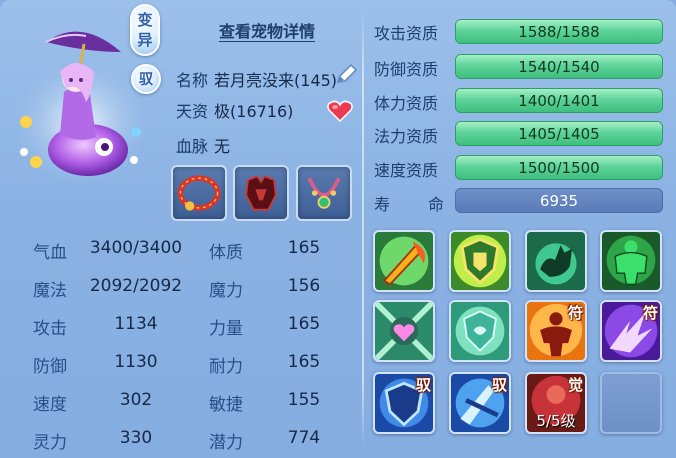 The image size is (676, 458). Describe the element at coordinates (145, 20) in the screenshot. I see `variant-badge-line1: 变` at that location.